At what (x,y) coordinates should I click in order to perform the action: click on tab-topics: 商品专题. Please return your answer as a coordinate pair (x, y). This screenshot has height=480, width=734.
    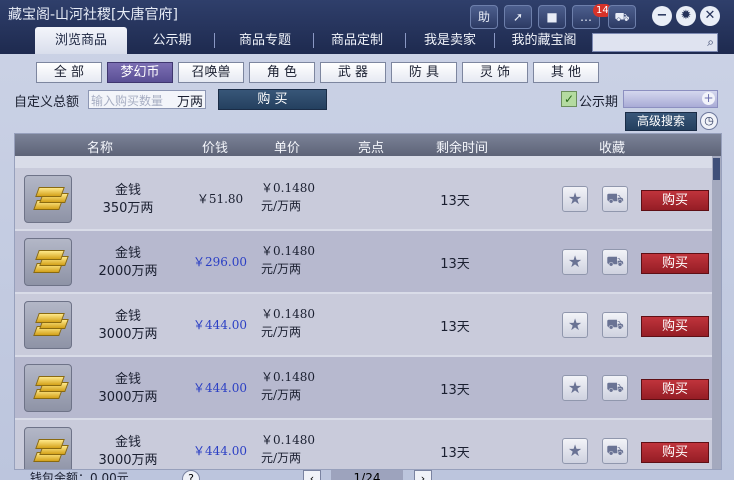
    Looking at the image, I should click on (265, 40).